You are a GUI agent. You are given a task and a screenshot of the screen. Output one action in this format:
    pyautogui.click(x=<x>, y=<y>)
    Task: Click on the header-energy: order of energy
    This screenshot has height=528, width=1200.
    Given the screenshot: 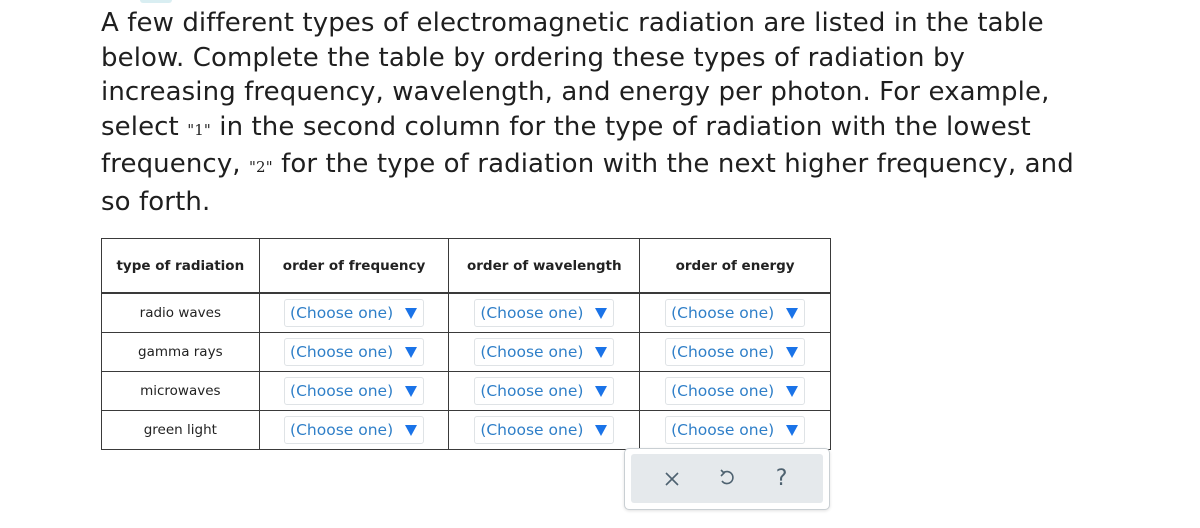 What is the action you would take?
    pyautogui.click(x=735, y=266)
    